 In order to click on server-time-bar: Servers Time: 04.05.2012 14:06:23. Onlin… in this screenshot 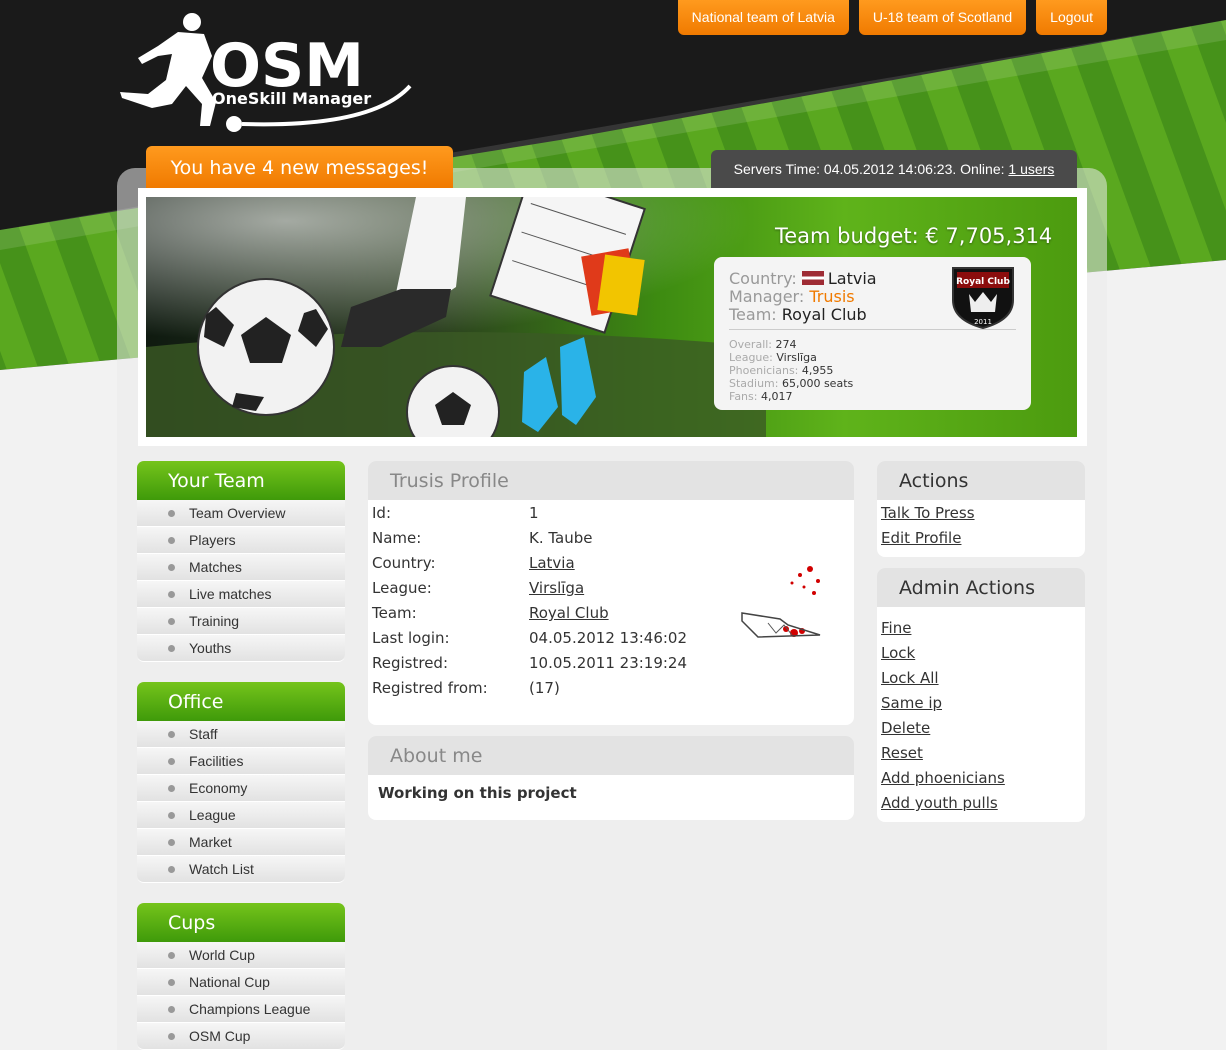, I will do `click(894, 169)`.